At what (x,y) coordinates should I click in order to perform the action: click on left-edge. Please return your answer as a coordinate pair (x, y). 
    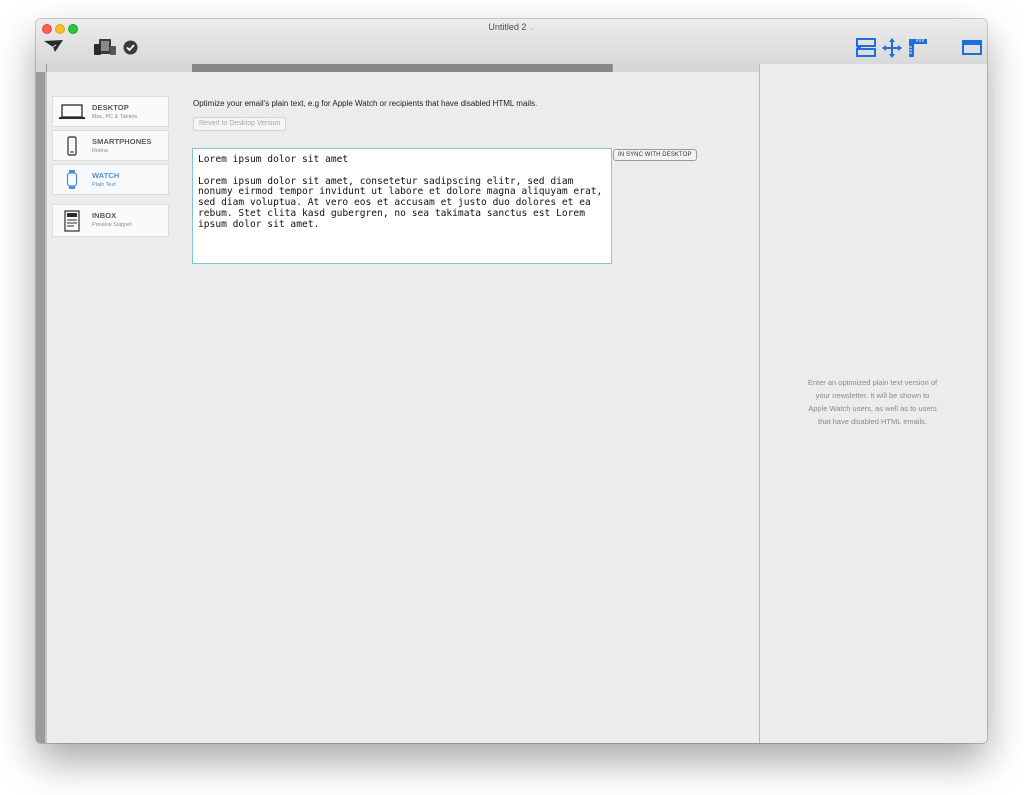
    Looking at the image, I should click on (40, 407).